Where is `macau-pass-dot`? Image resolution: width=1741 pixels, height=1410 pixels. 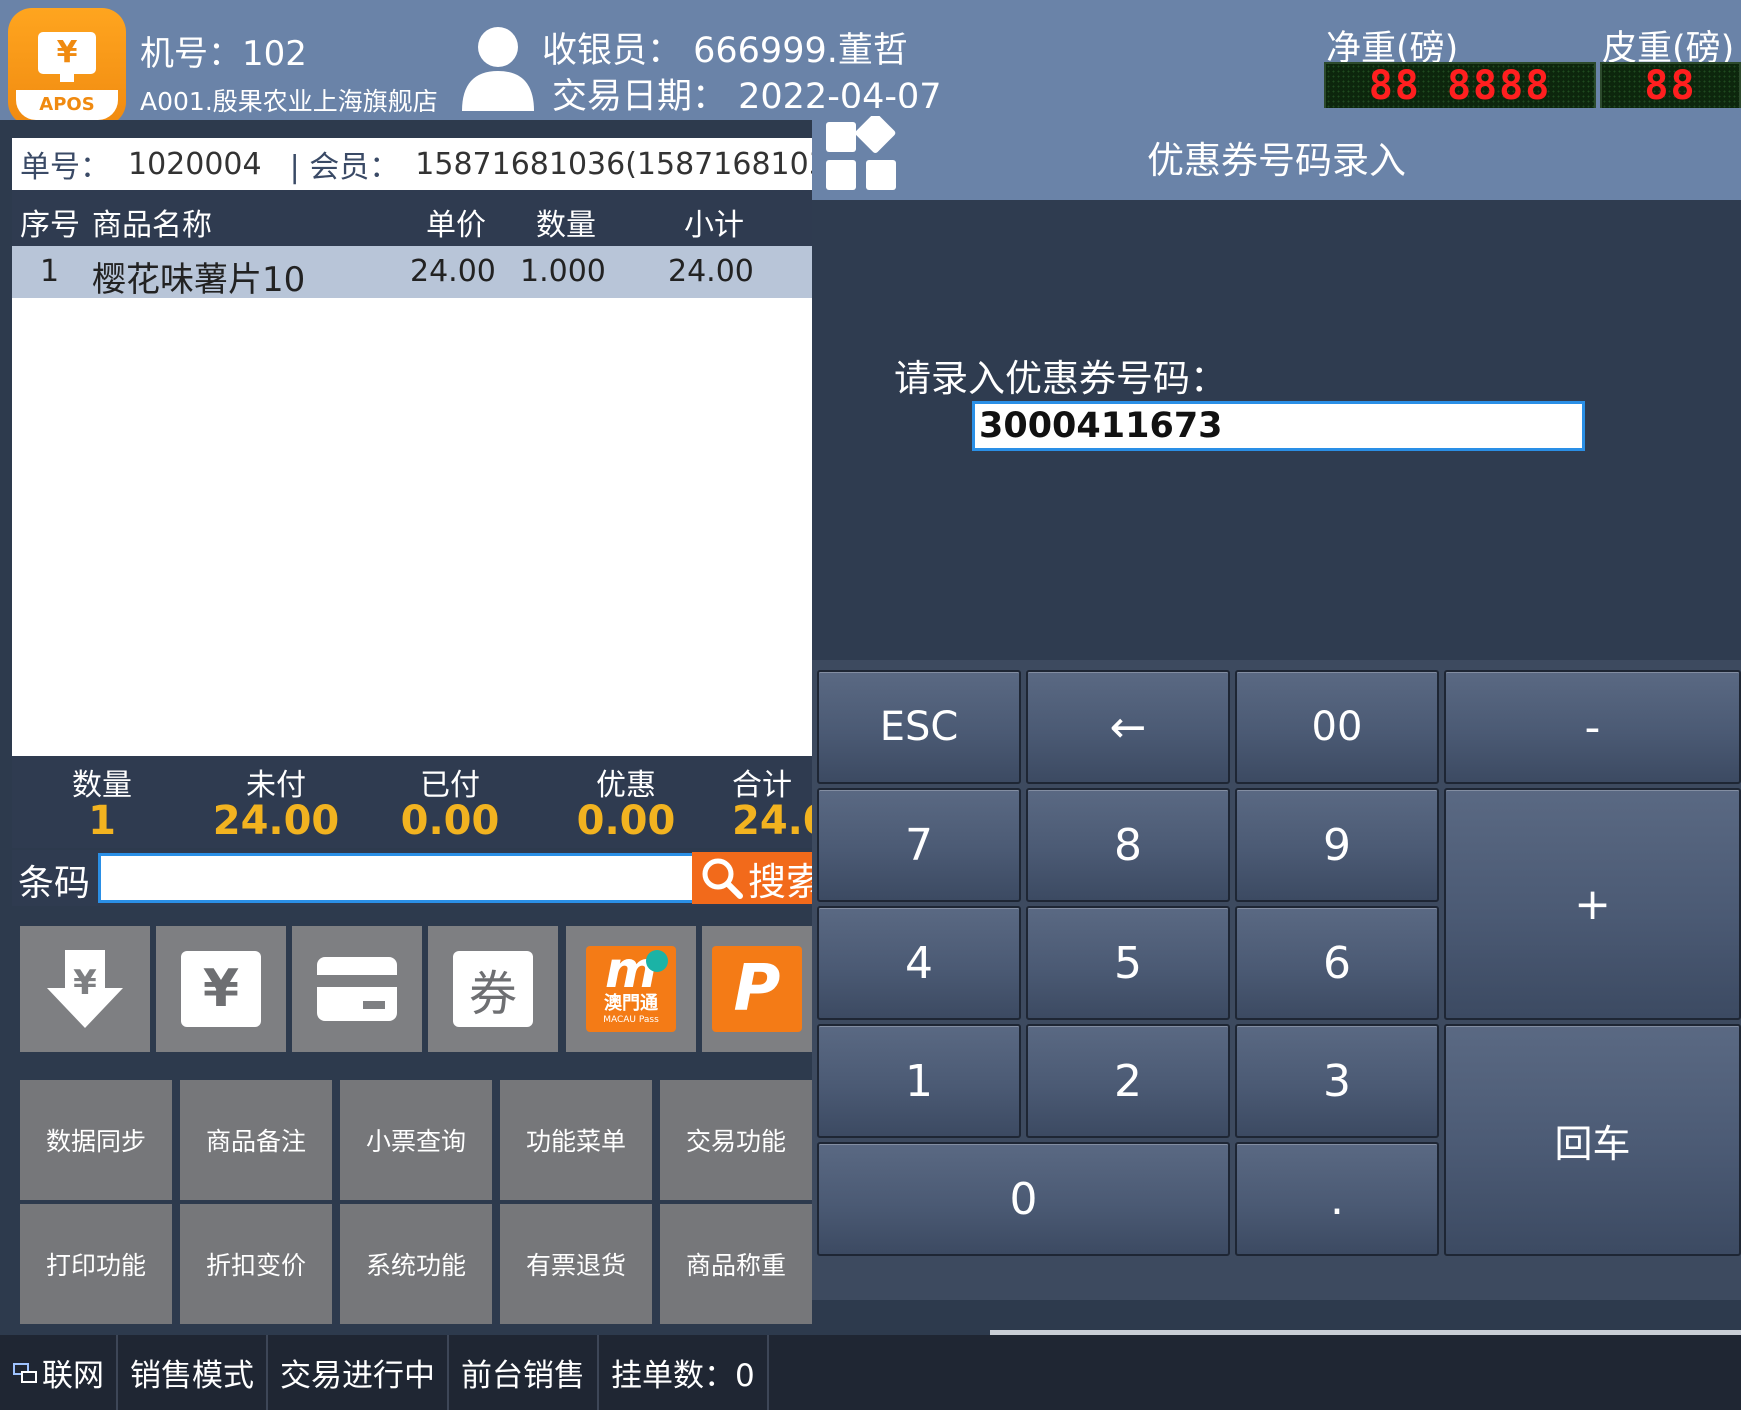 macau-pass-dot is located at coordinates (657, 961).